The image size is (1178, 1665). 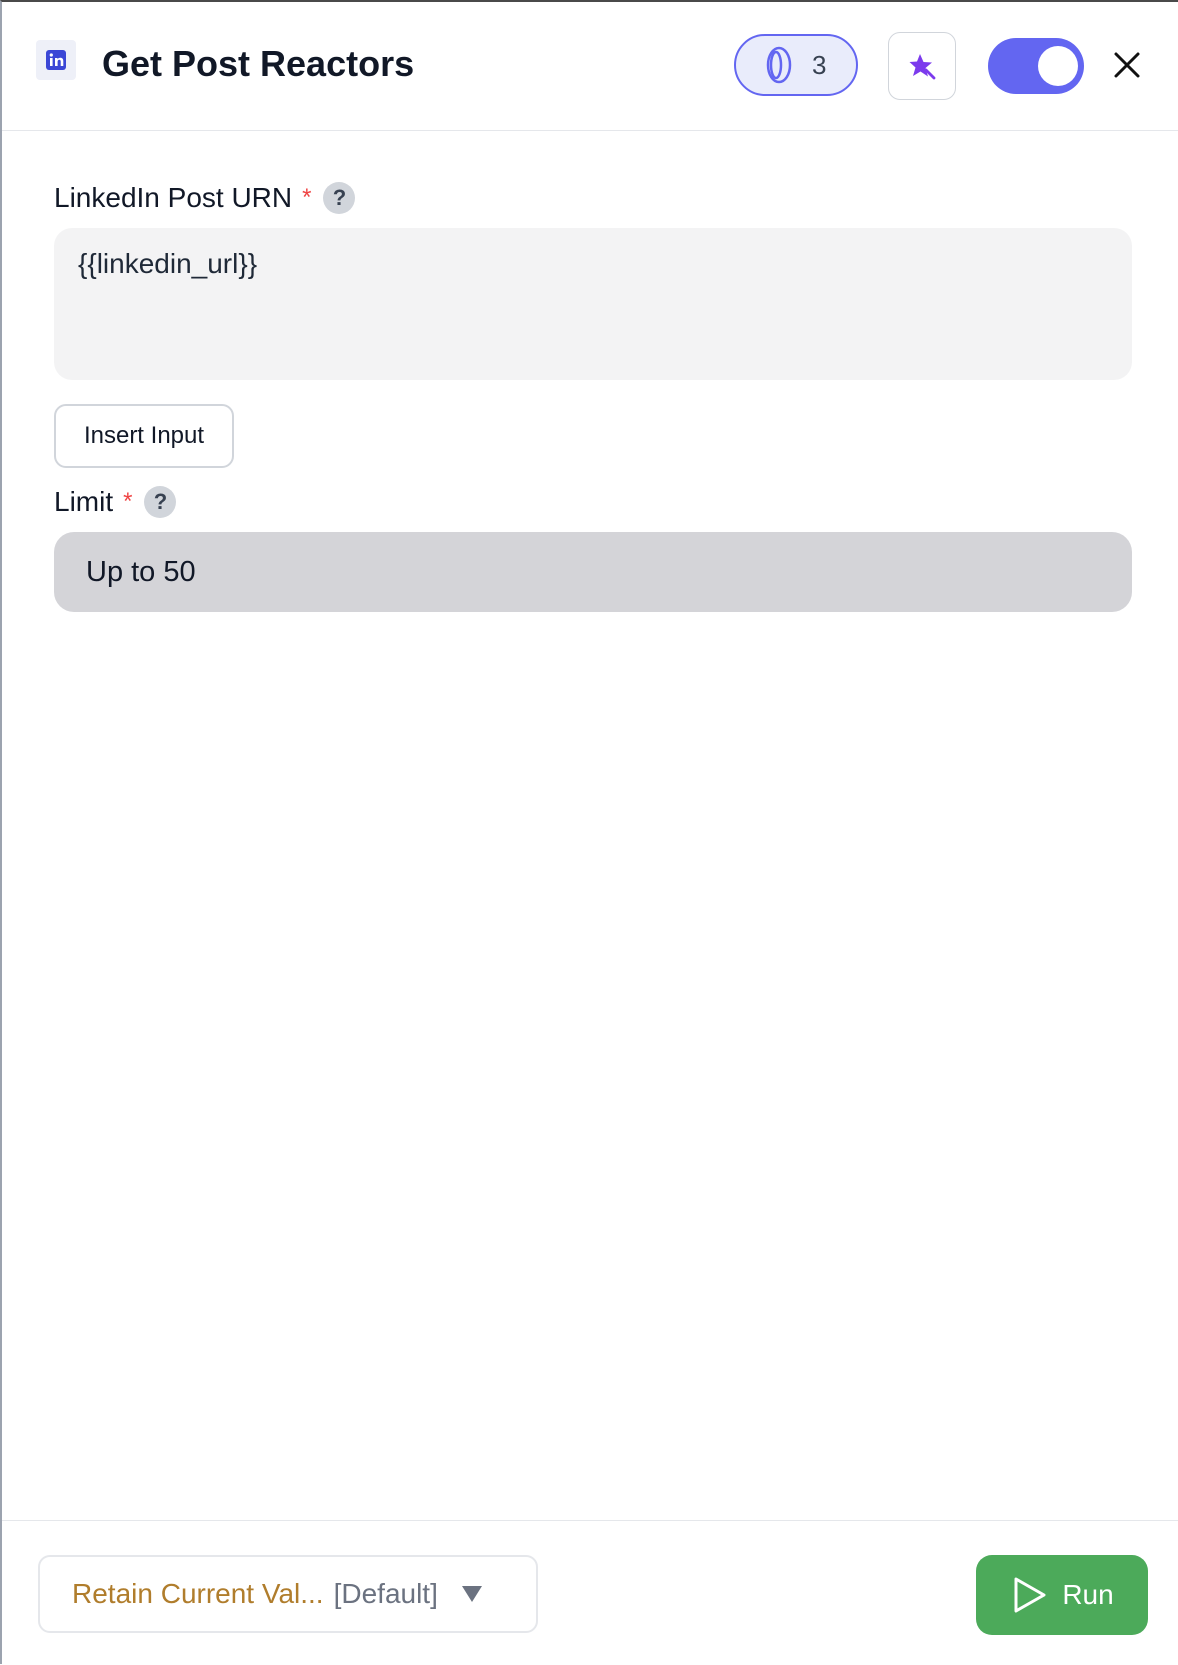 I want to click on retain-default-tag: [Default], so click(x=385, y=1593).